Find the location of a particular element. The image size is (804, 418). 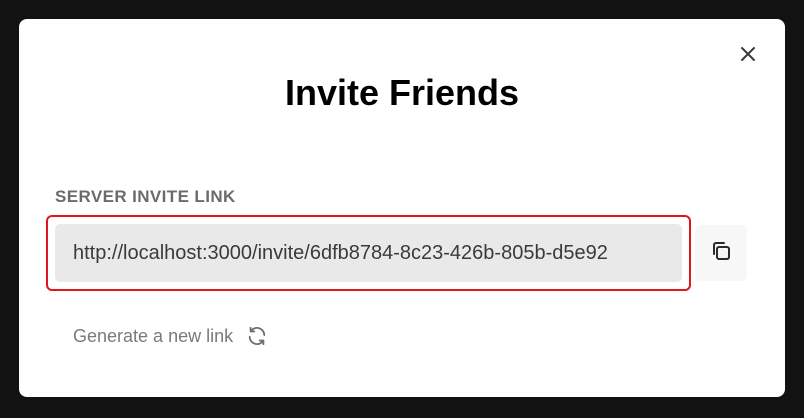

invite-link-label: SERVER INVITE LINK is located at coordinates (145, 196).